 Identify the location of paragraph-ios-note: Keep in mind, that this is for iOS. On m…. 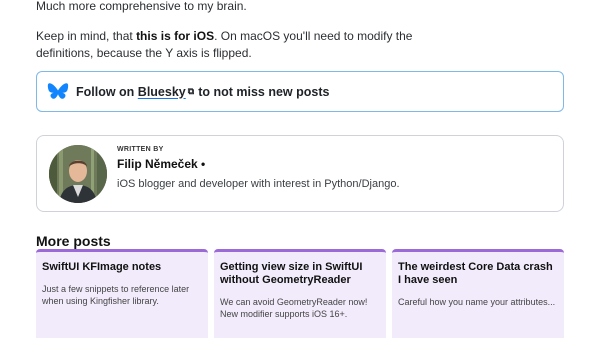
(226, 45).